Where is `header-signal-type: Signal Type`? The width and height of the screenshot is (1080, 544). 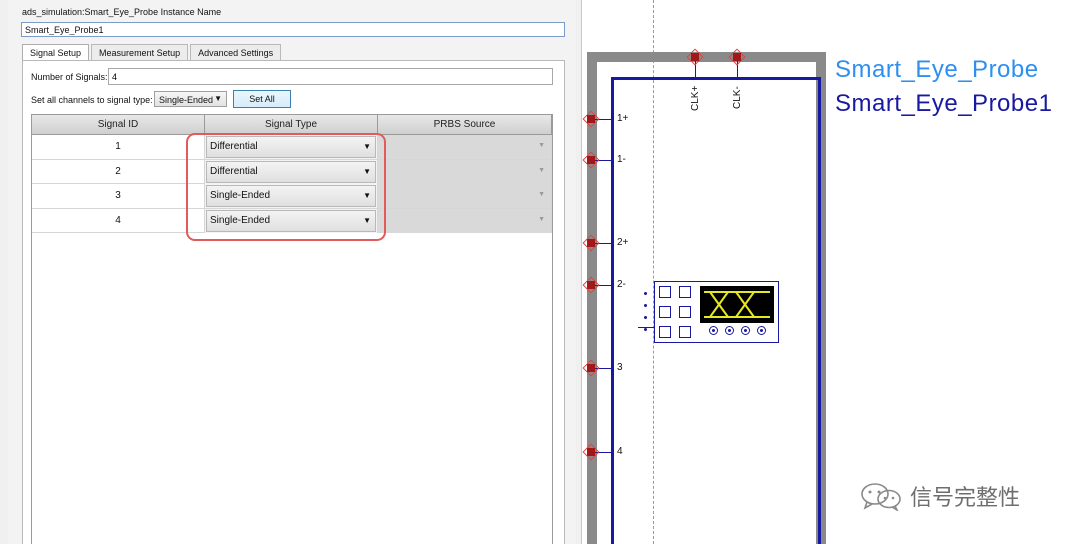
header-signal-type: Signal Type is located at coordinates (291, 125).